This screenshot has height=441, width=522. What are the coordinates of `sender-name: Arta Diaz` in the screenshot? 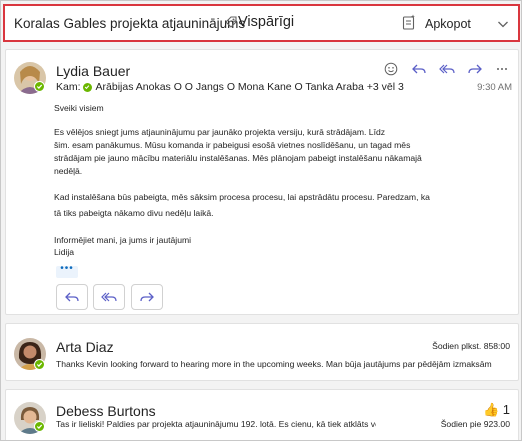 It's located at (85, 347).